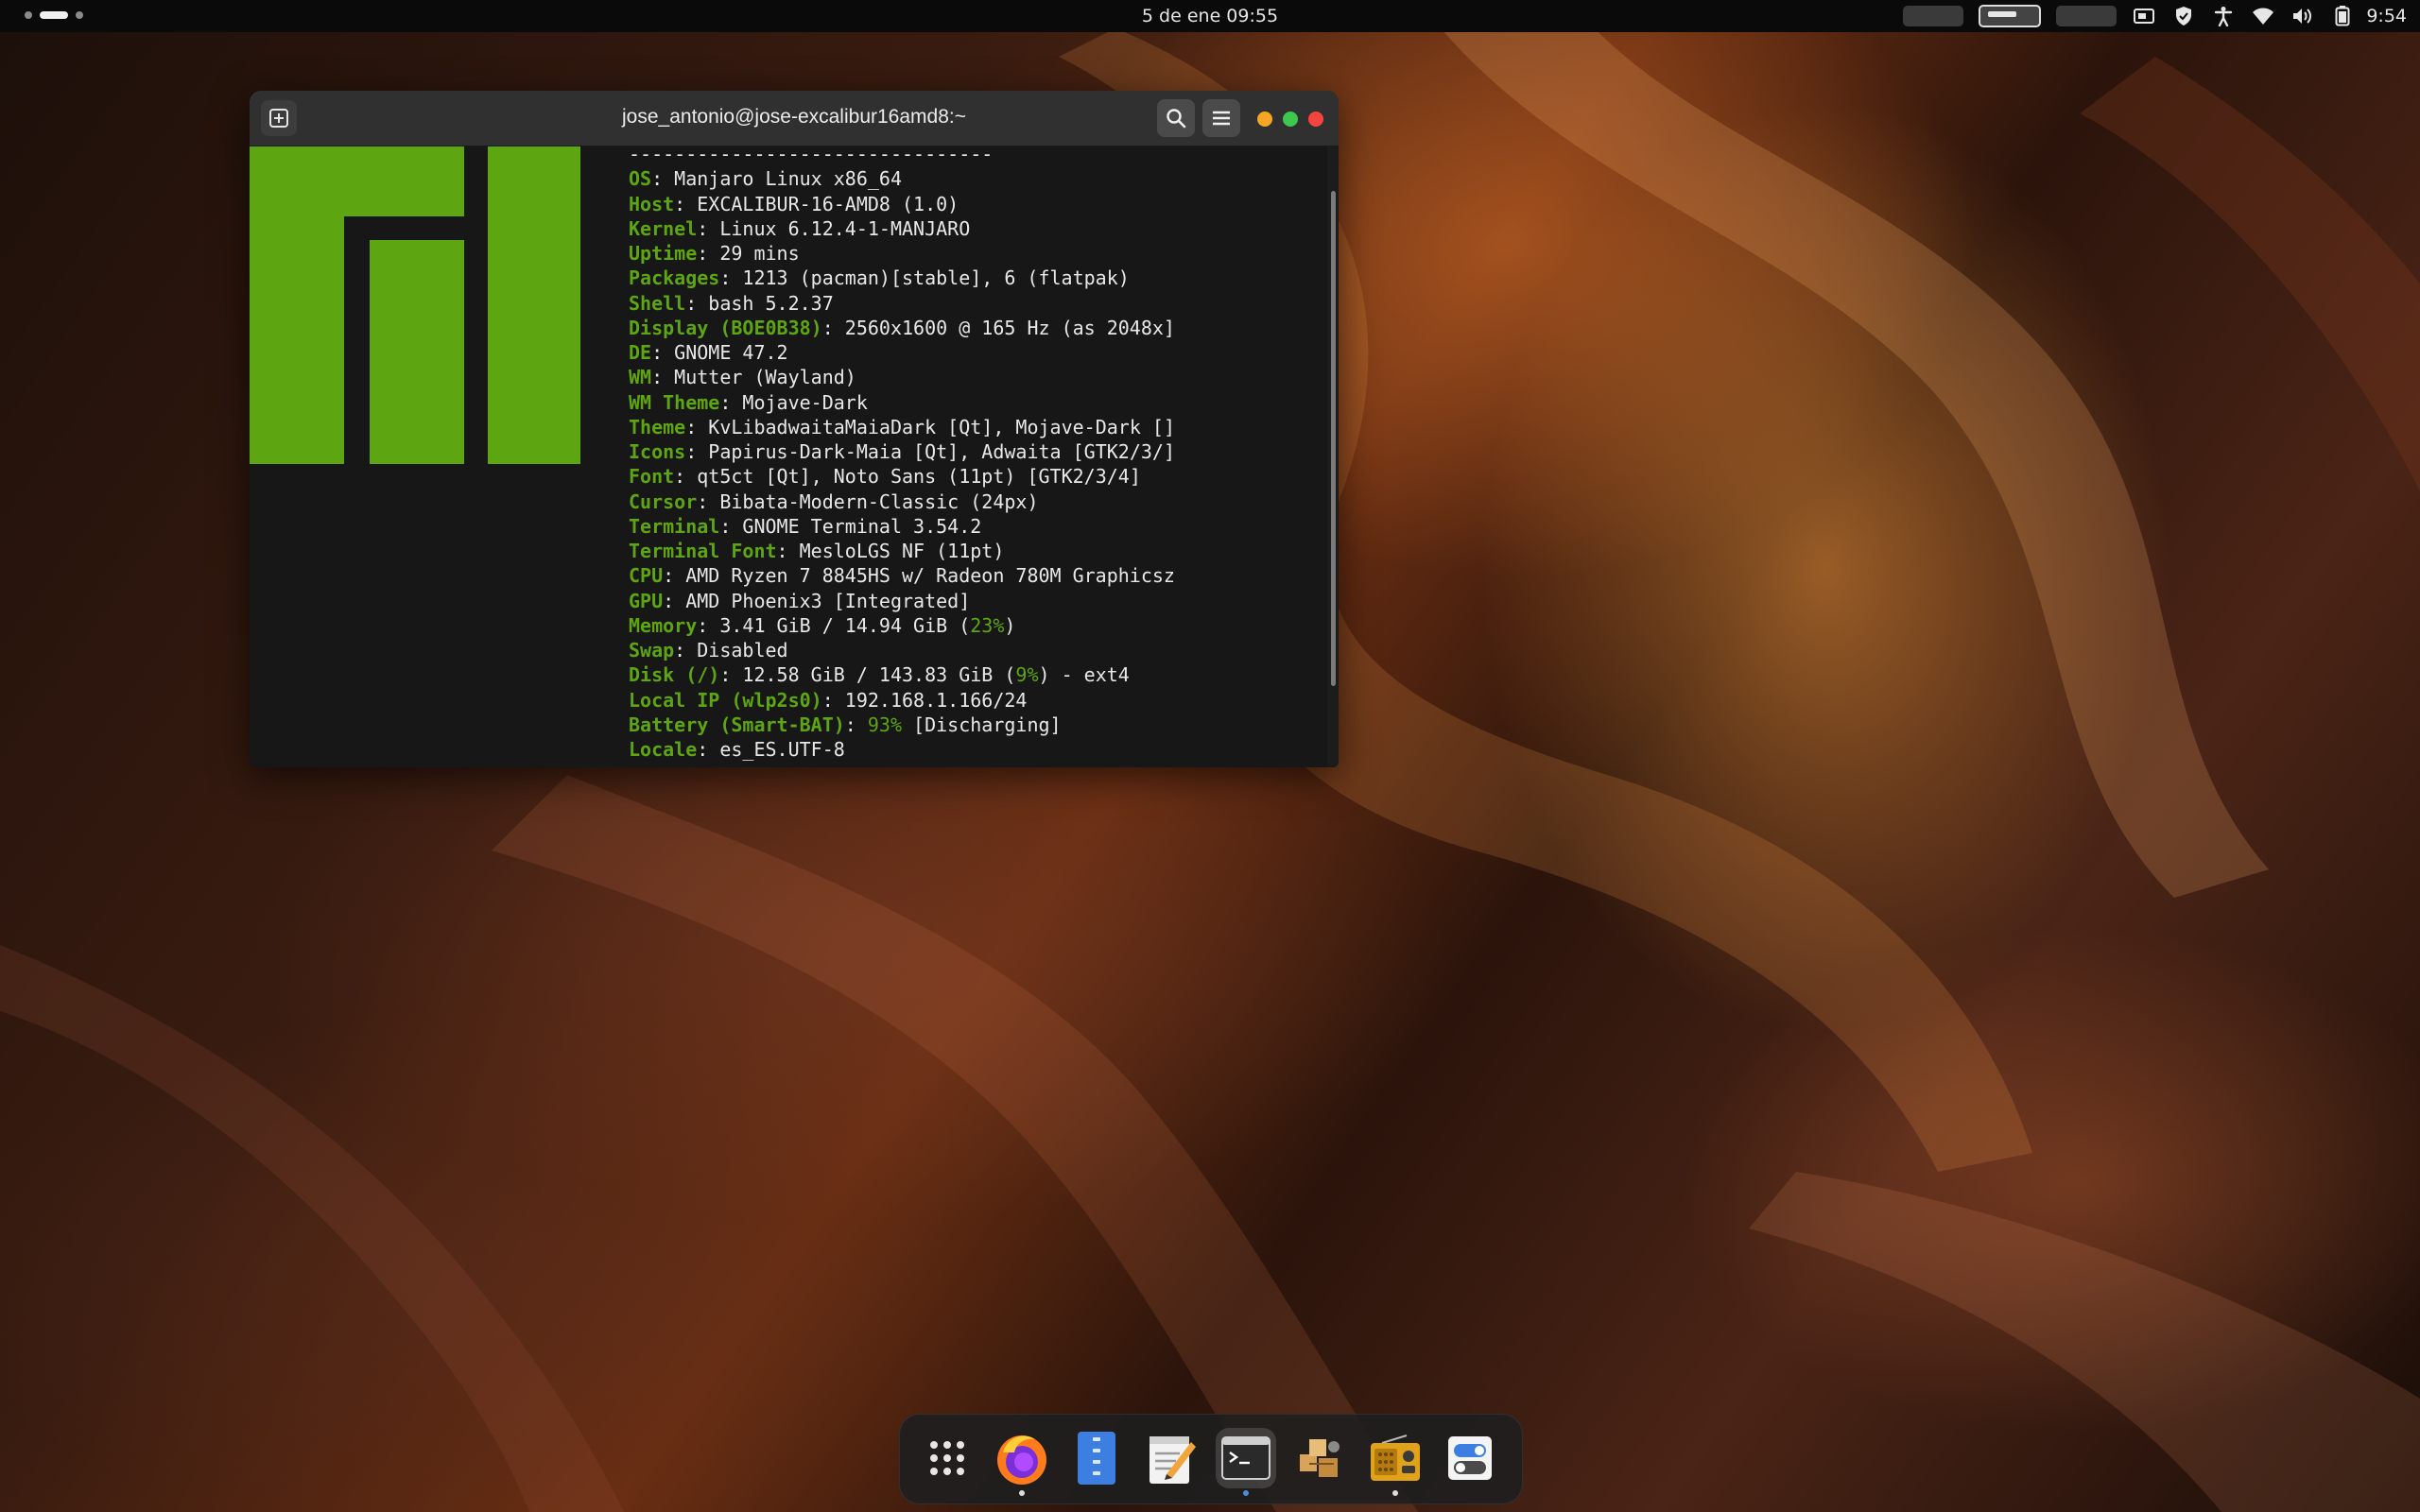 The height and width of the screenshot is (1512, 2420). Describe the element at coordinates (2302, 16) in the screenshot. I see `volume-icon` at that location.